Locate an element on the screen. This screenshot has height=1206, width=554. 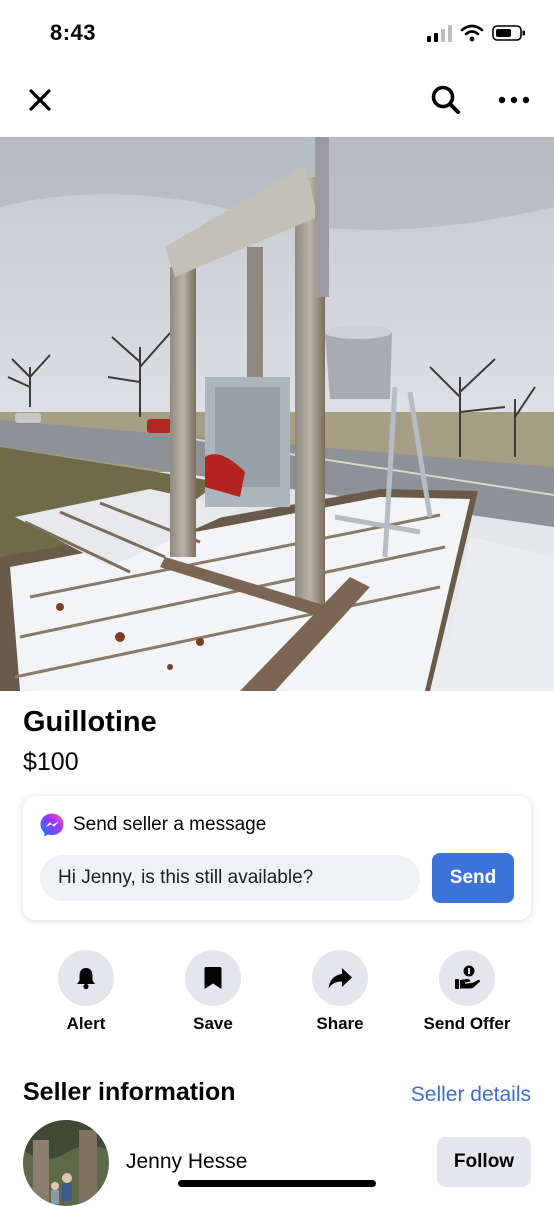
cellular-signal-icon is located at coordinates (439, 33).